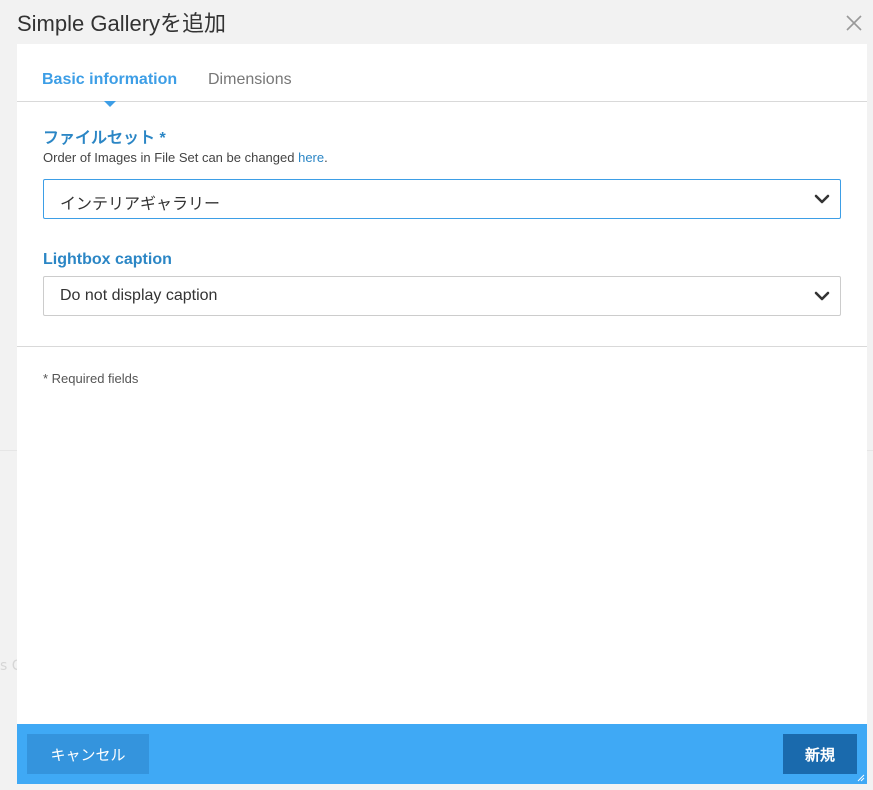 This screenshot has width=873, height=790. What do you see at coordinates (109, 80) in the screenshot?
I see `tab-basic-information: Basic information` at bounding box center [109, 80].